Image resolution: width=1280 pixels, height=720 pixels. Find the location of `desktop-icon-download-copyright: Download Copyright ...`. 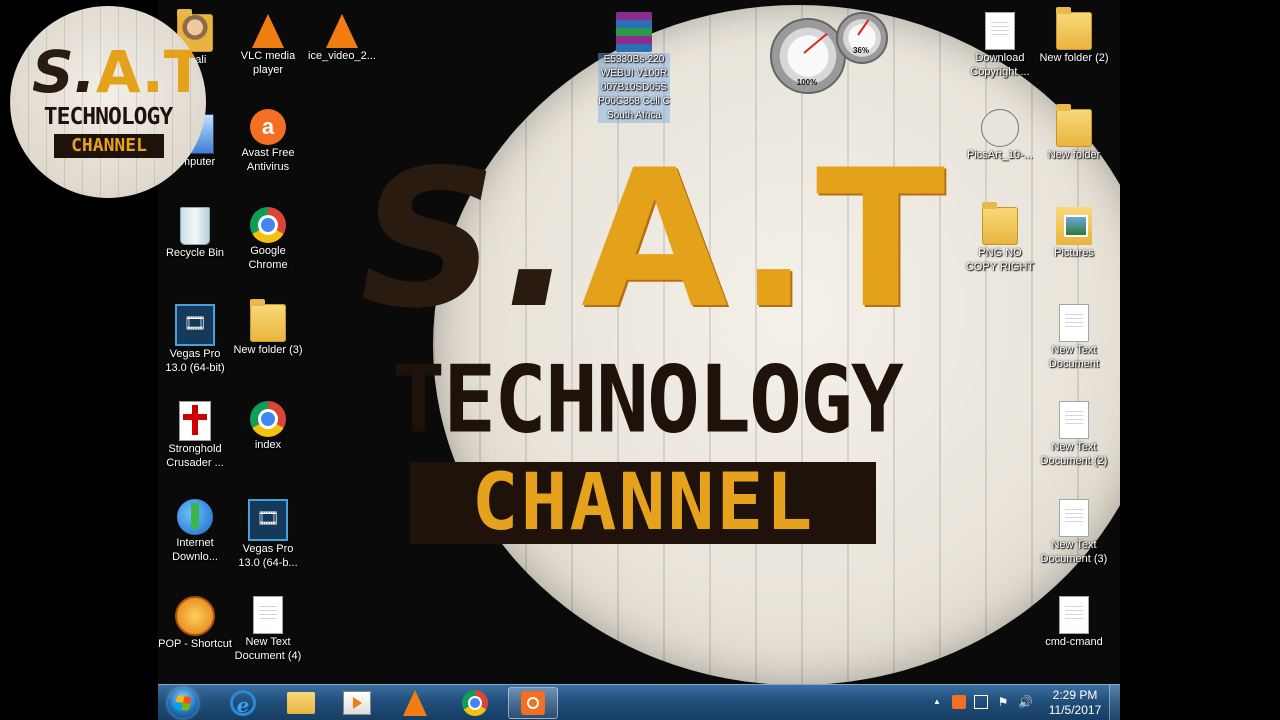

desktop-icon-download-copyright: Download Copyright ... is located at coordinates (1000, 43).